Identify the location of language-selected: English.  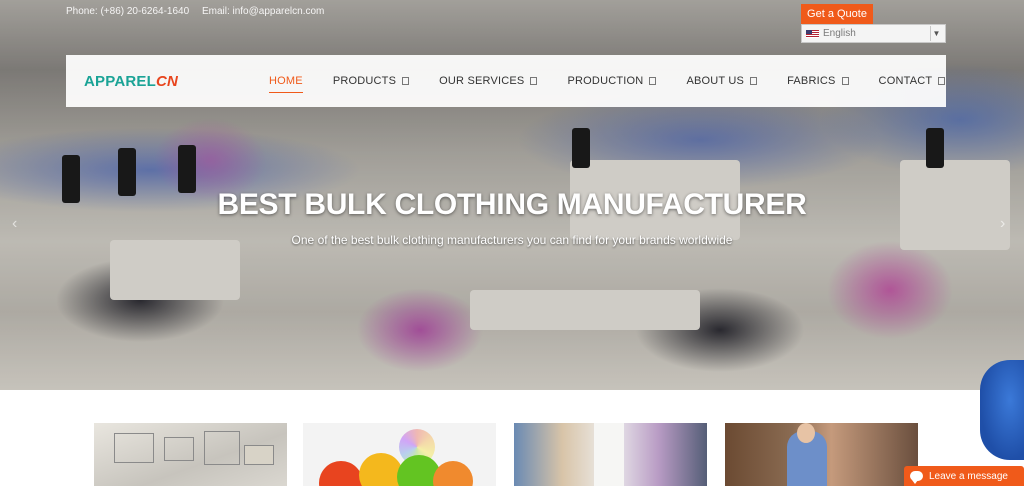
(839, 33).